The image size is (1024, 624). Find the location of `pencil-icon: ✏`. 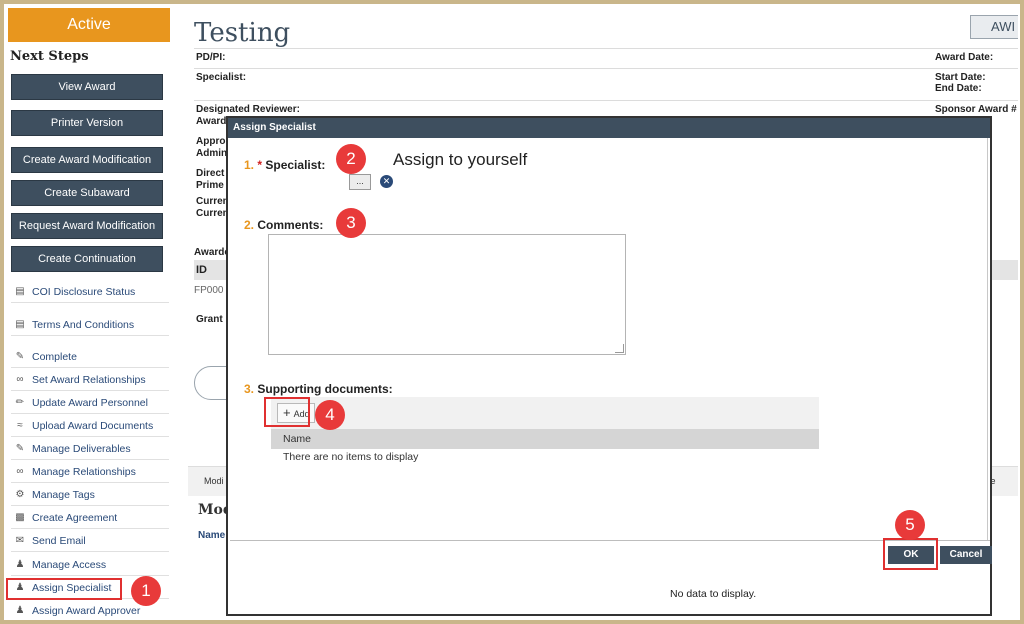

pencil-icon: ✏ is located at coordinates (20, 402).